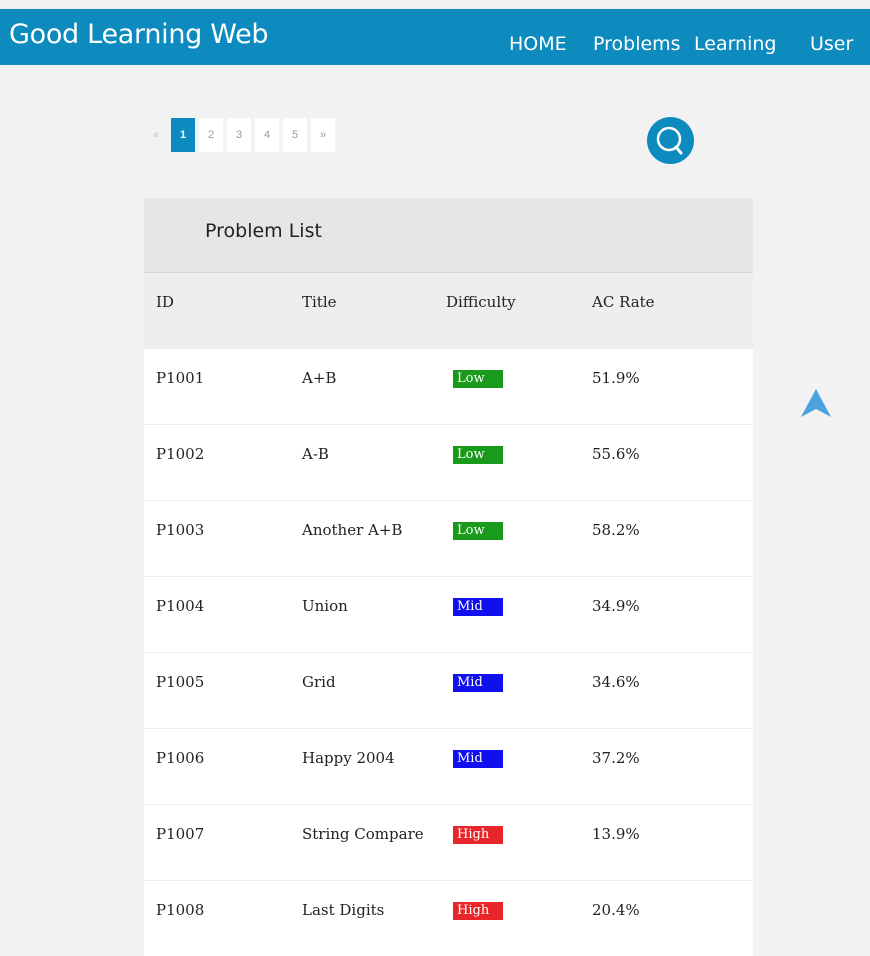  I want to click on search-button, so click(670, 140).